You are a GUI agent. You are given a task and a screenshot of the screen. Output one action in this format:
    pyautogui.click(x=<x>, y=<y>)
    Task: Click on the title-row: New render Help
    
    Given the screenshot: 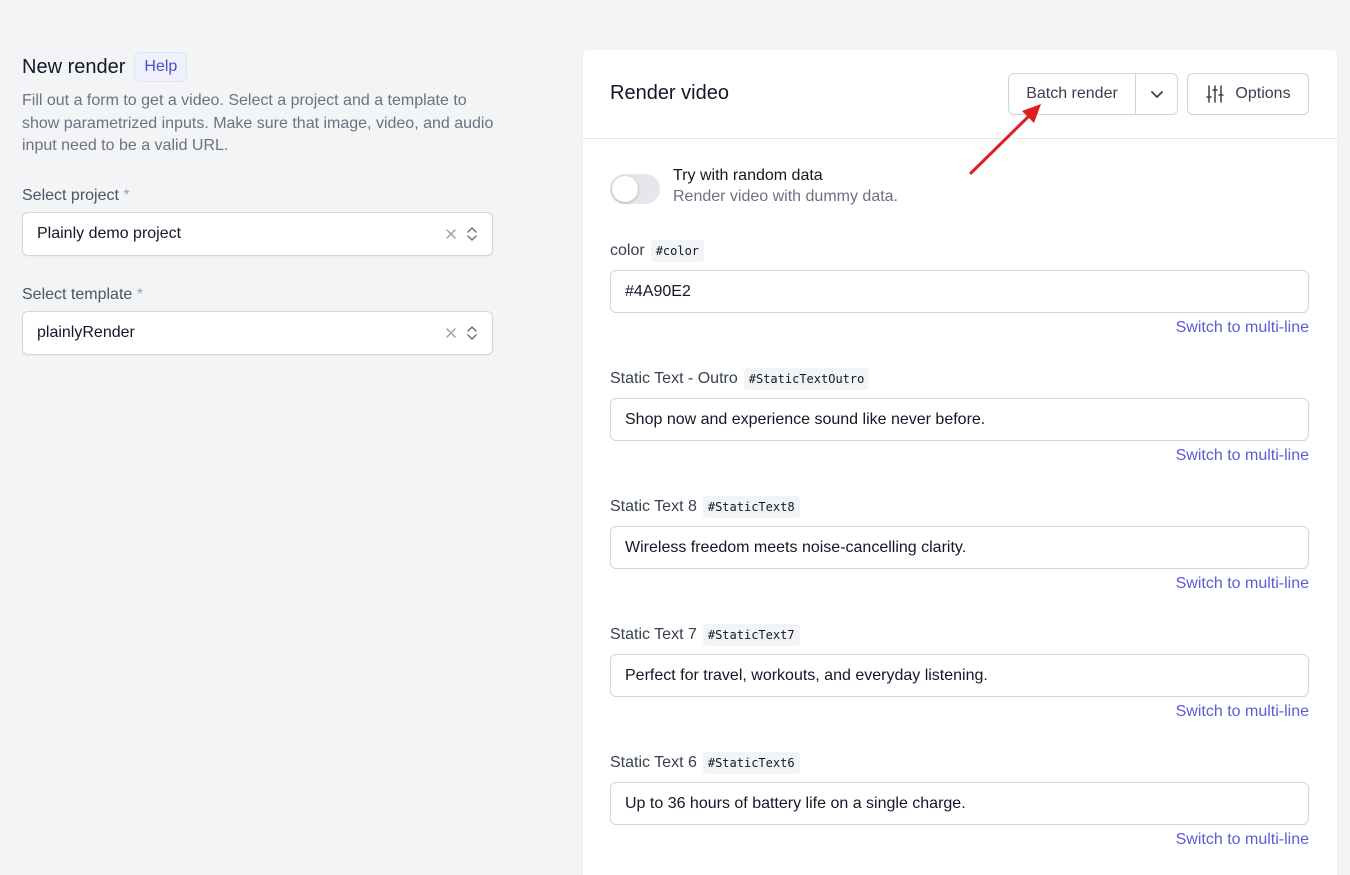 What is the action you would take?
    pyautogui.click(x=258, y=67)
    